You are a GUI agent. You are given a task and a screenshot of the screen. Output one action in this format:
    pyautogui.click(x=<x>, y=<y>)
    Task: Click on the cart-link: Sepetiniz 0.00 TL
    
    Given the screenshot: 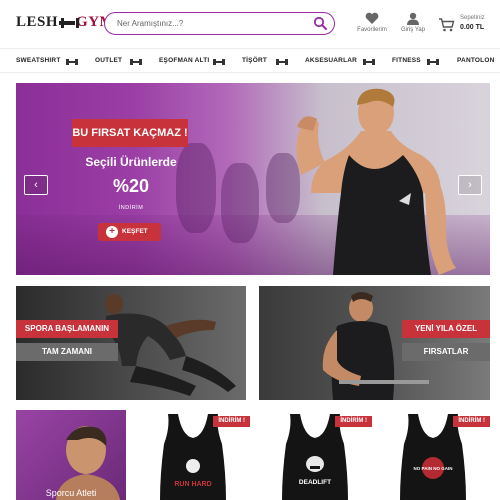 What is the action you would take?
    pyautogui.click(x=468, y=27)
    